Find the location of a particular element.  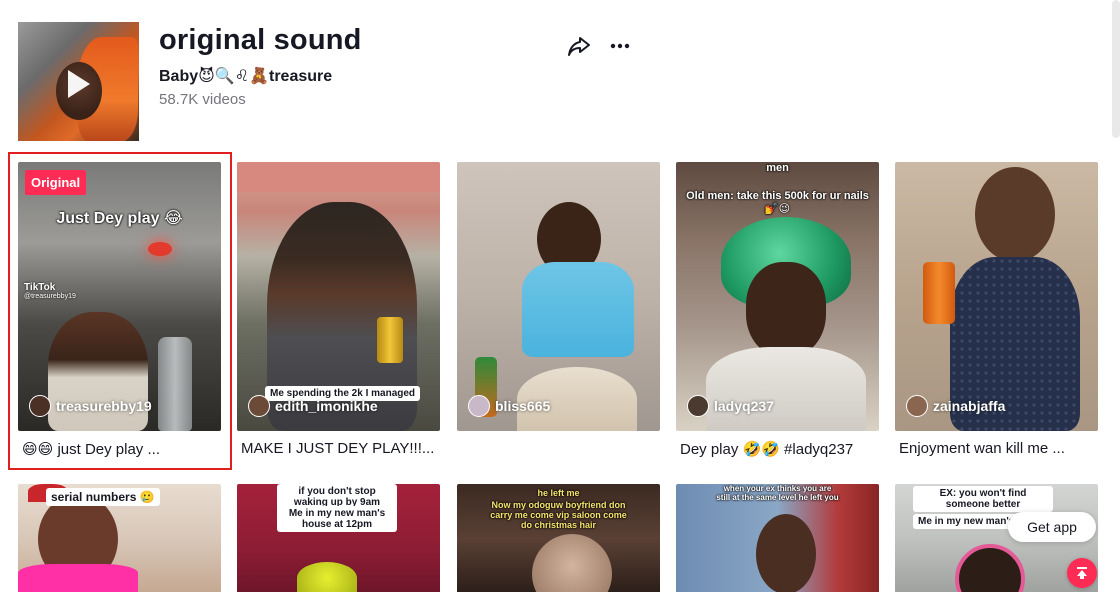

arrow-up-icon is located at coordinates (1082, 573).